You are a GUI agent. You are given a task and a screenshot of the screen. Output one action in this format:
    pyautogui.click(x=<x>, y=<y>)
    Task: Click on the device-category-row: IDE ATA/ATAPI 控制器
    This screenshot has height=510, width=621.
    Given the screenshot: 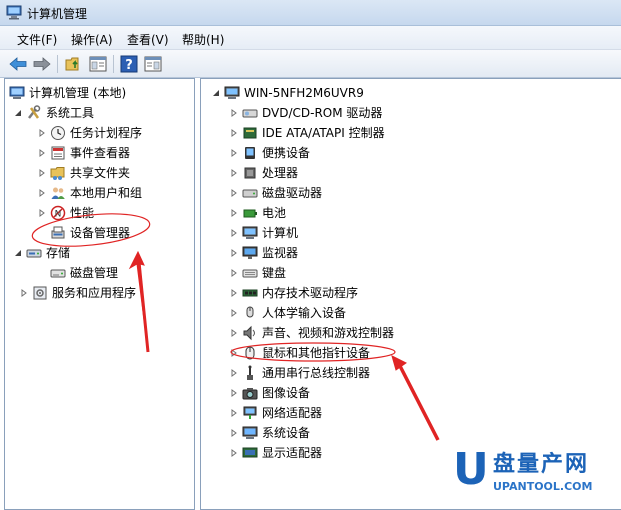 What is the action you would take?
    pyautogui.click(x=307, y=133)
    